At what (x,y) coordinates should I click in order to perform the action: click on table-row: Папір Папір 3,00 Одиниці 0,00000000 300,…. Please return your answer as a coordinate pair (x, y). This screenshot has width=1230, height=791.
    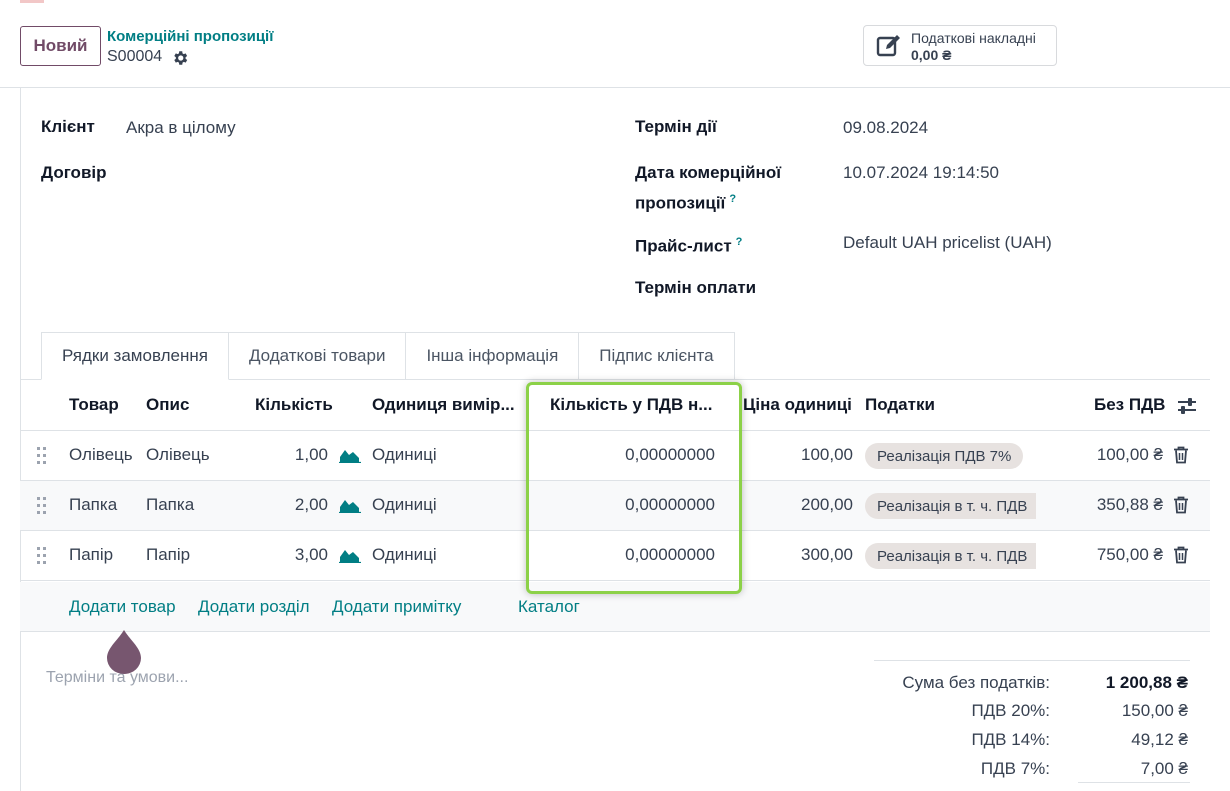
    Looking at the image, I should click on (615, 556).